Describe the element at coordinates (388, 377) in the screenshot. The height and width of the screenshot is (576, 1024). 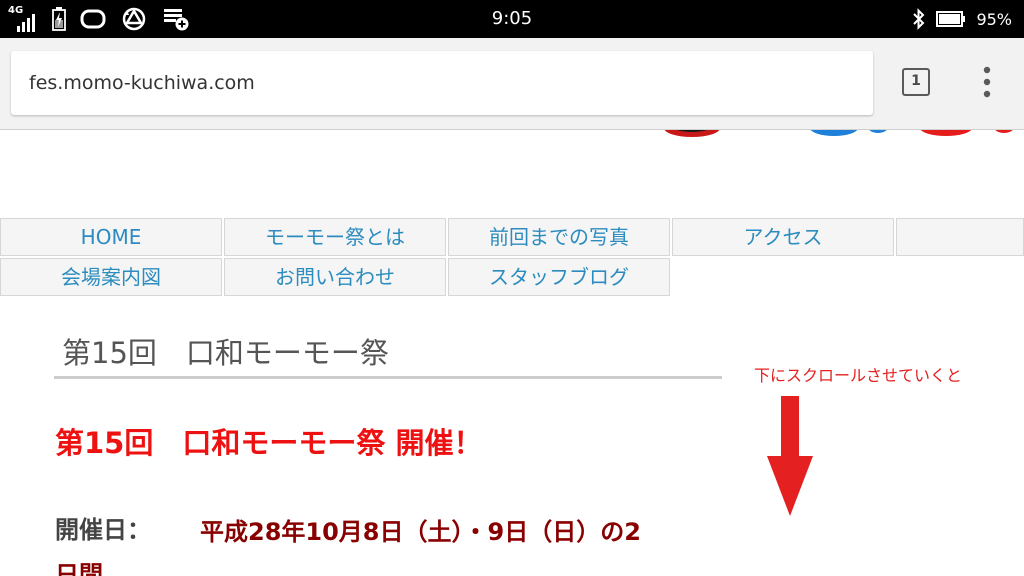
I see `title-divider` at that location.